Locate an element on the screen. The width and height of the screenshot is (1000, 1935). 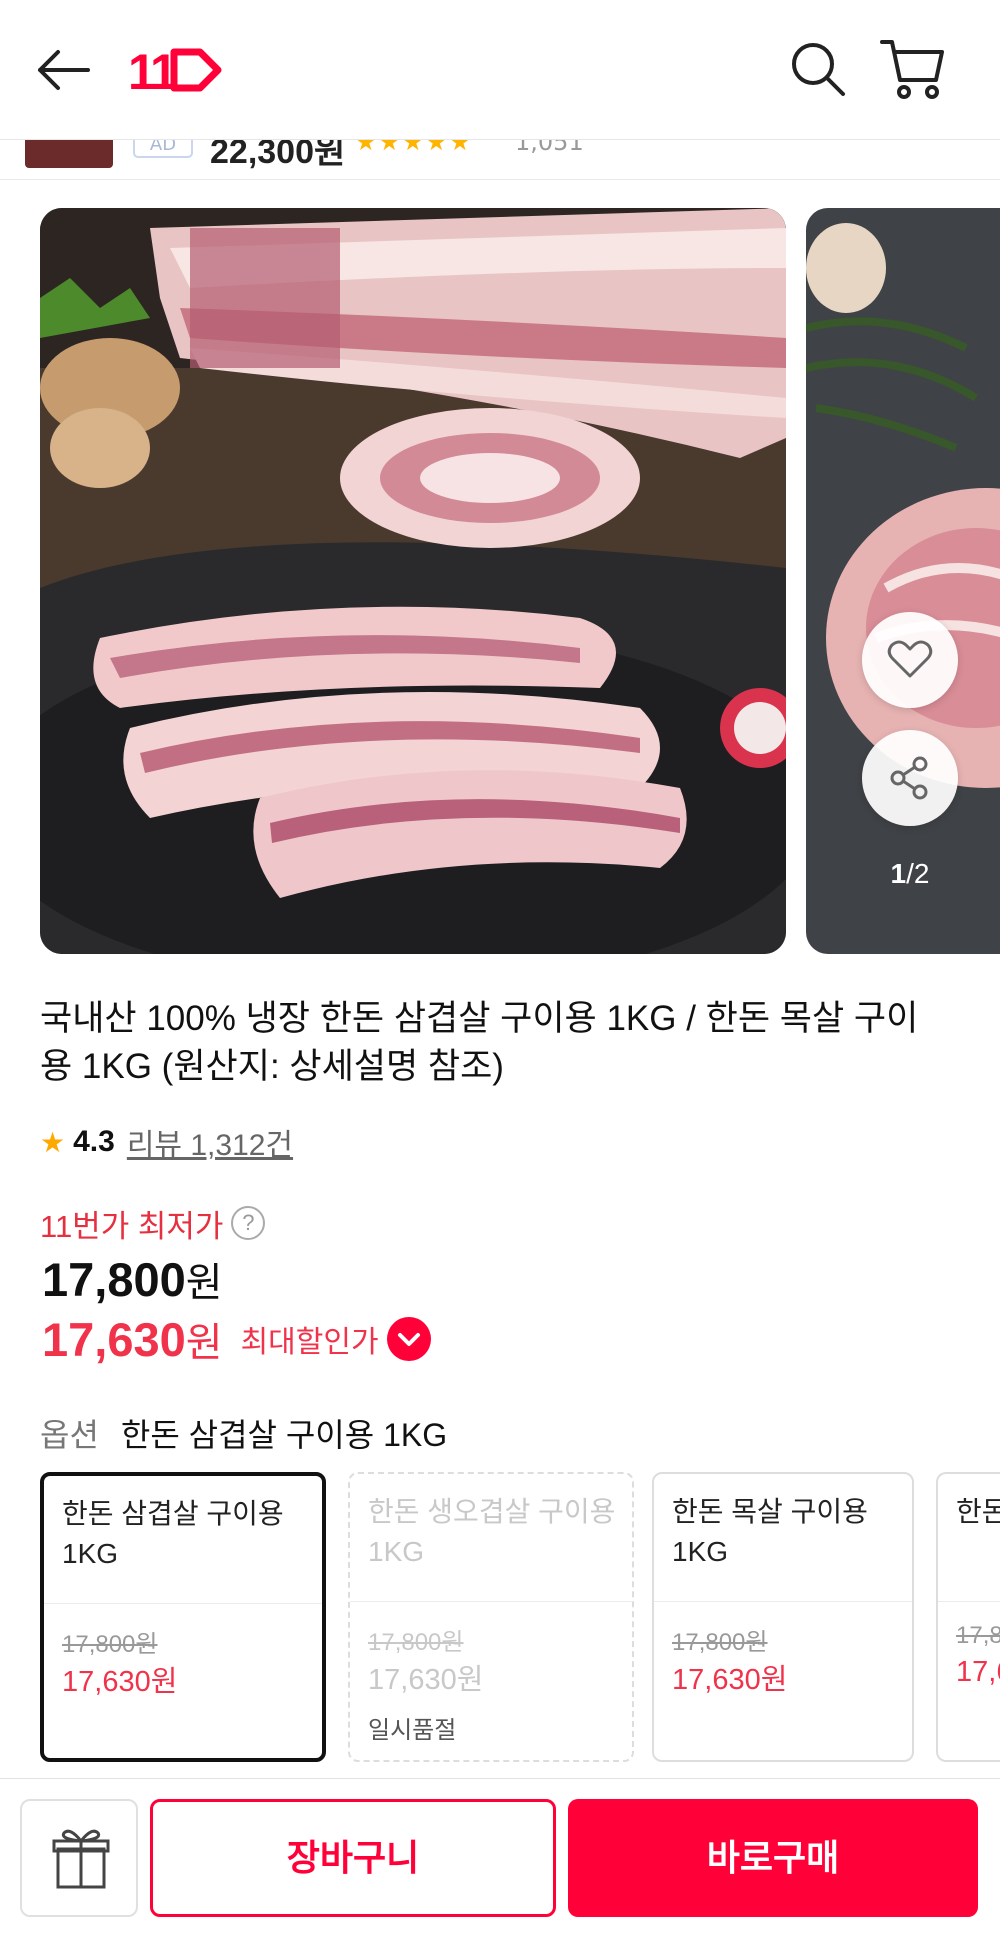
search-icon is located at coordinates (818, 69).